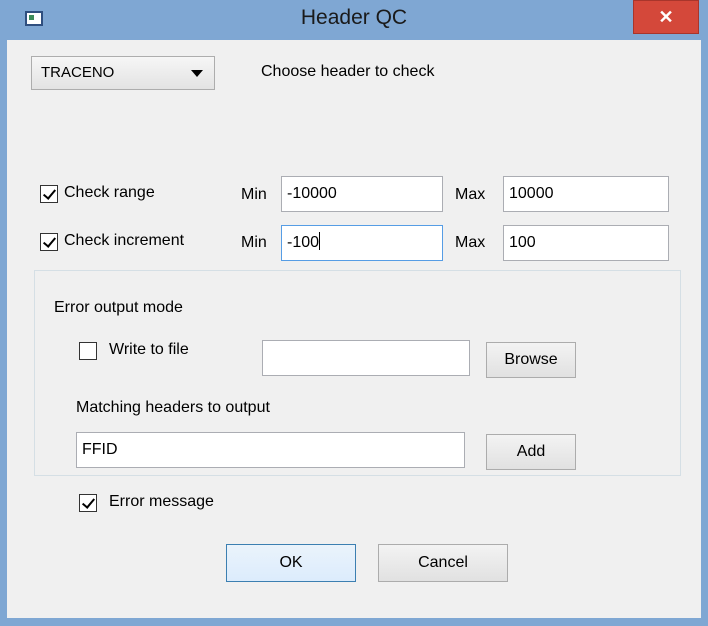 The width and height of the screenshot is (708, 626). Describe the element at coordinates (123, 73) in the screenshot. I see `header-select: TRACENO` at that location.